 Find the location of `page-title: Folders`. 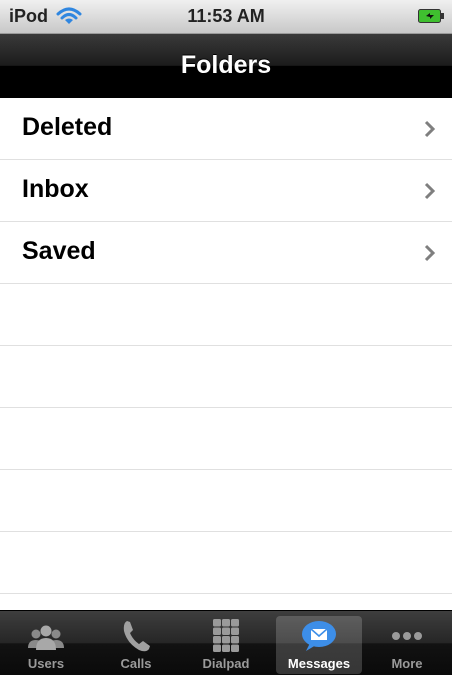

page-title: Folders is located at coordinates (226, 65).